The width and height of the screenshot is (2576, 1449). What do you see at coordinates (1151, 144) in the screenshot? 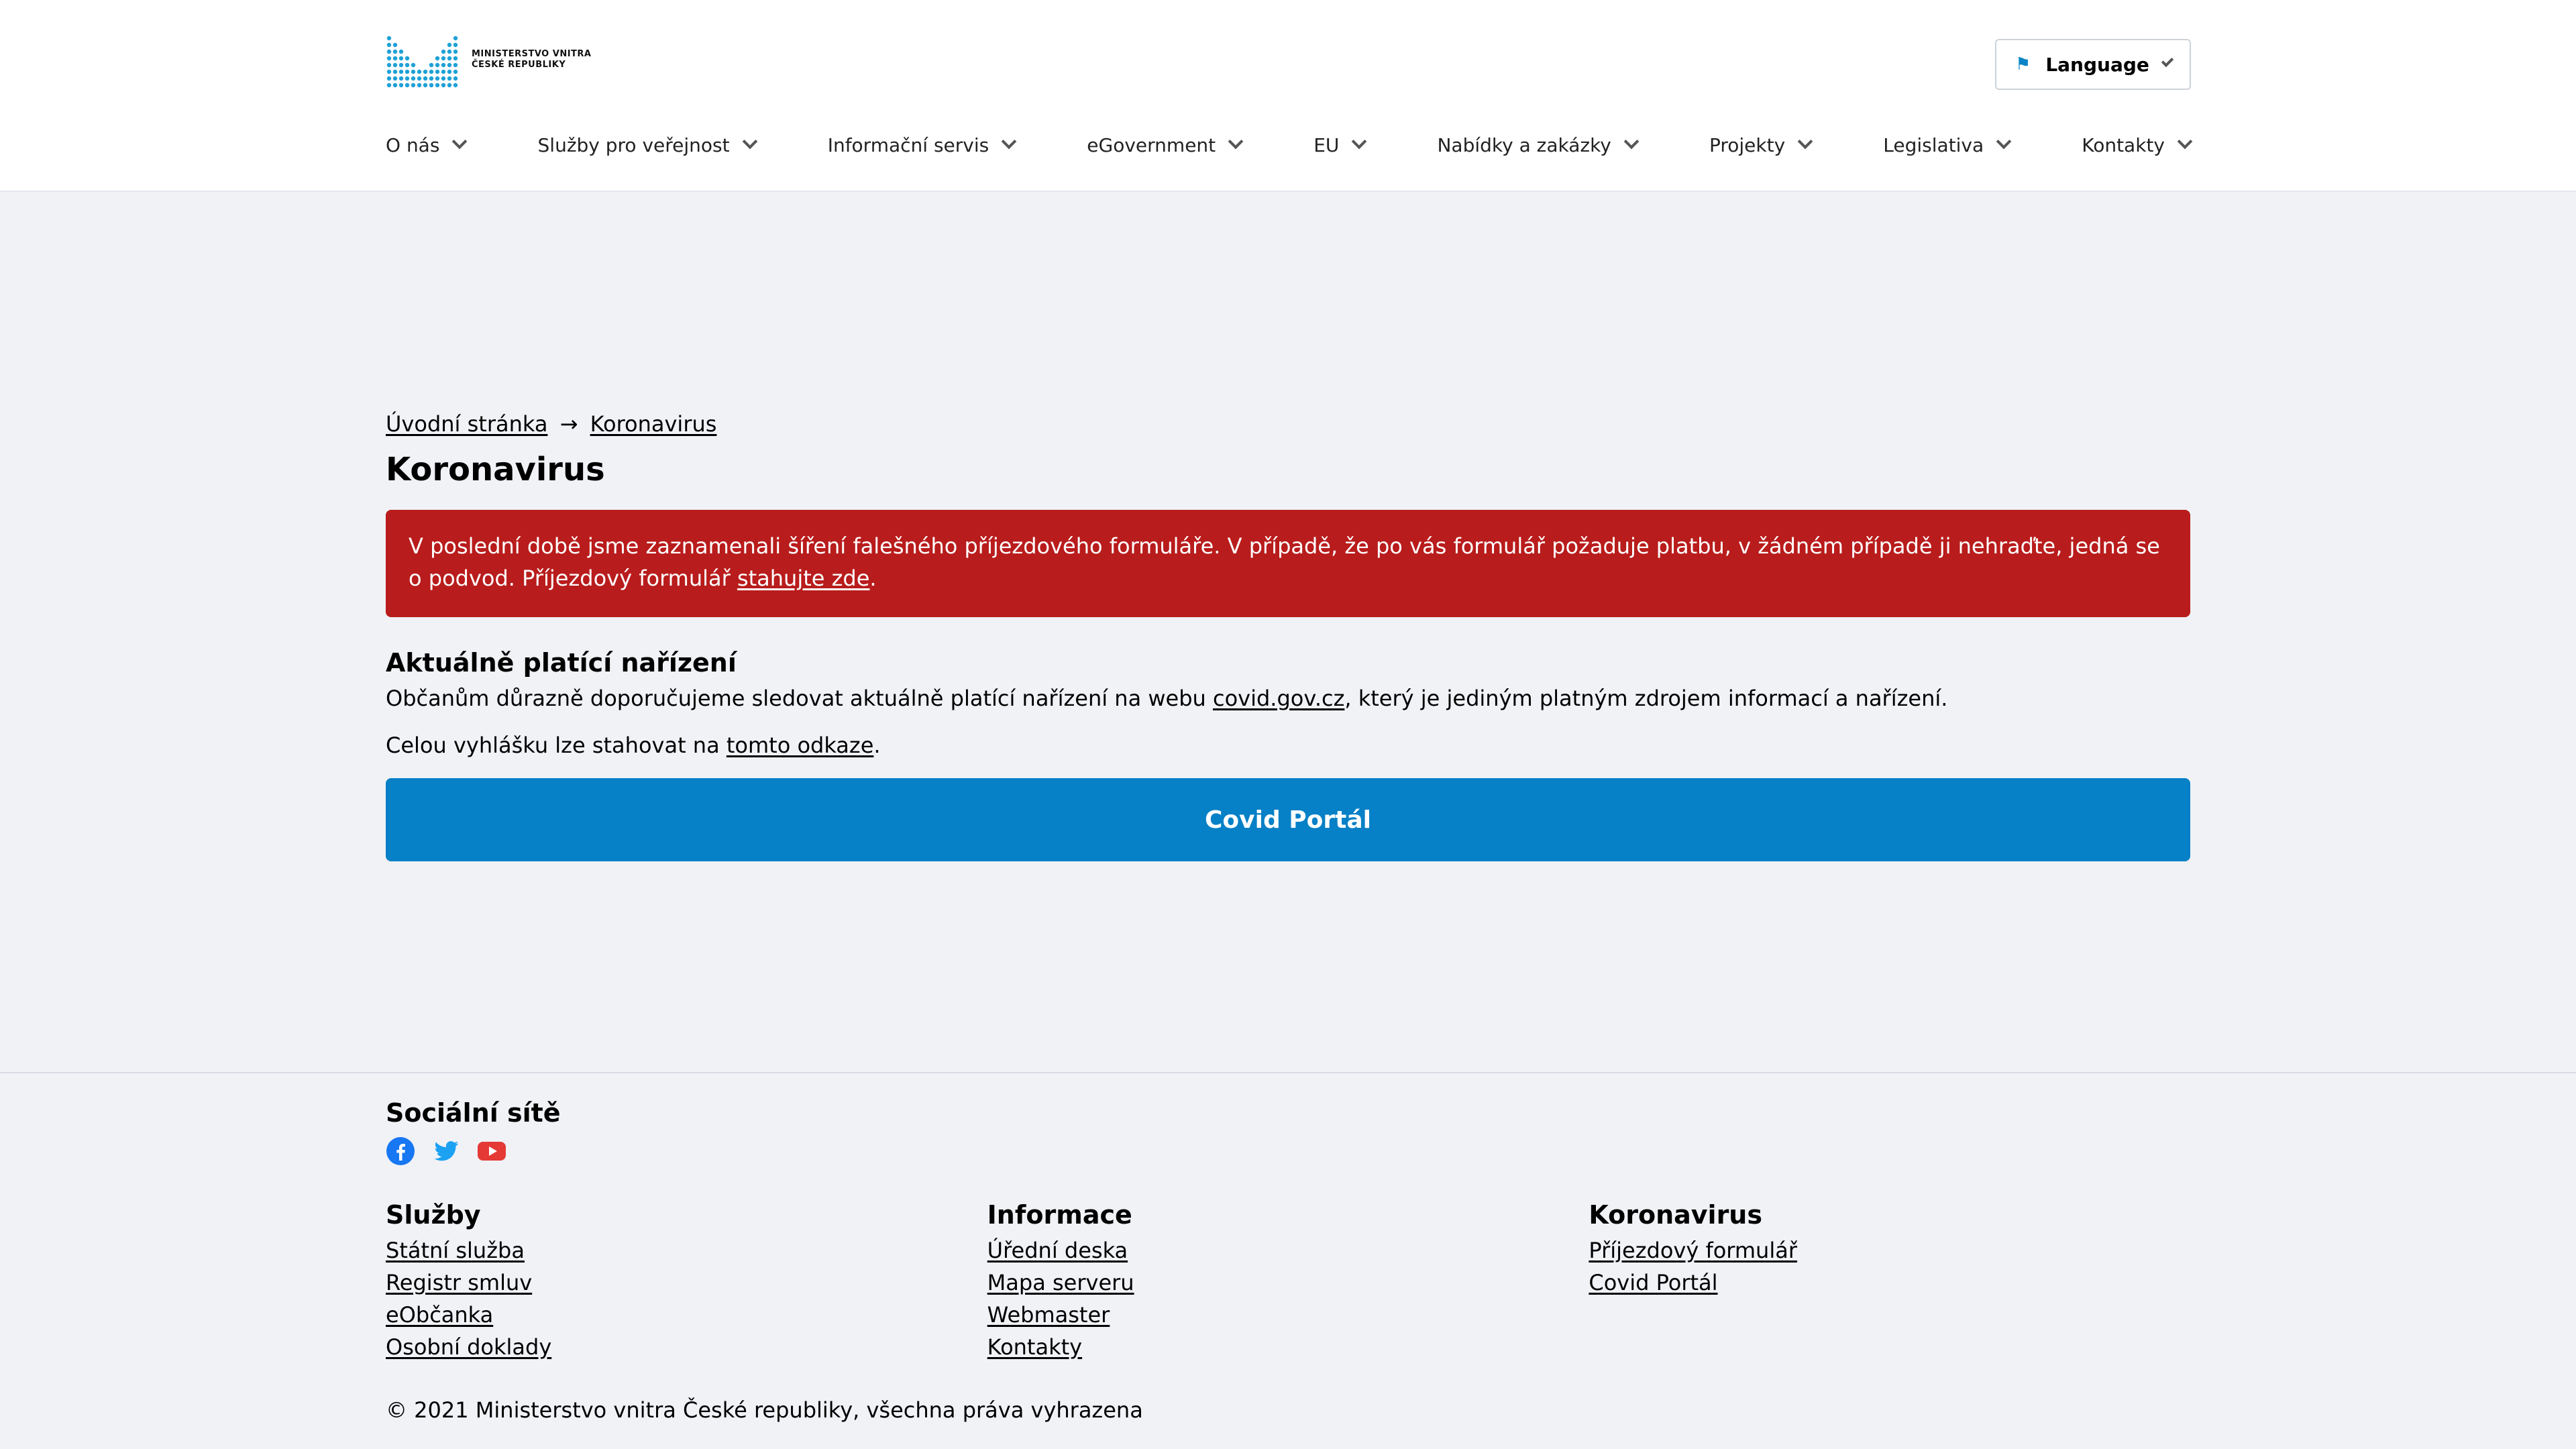
I see `nav-label: eGovernment` at bounding box center [1151, 144].